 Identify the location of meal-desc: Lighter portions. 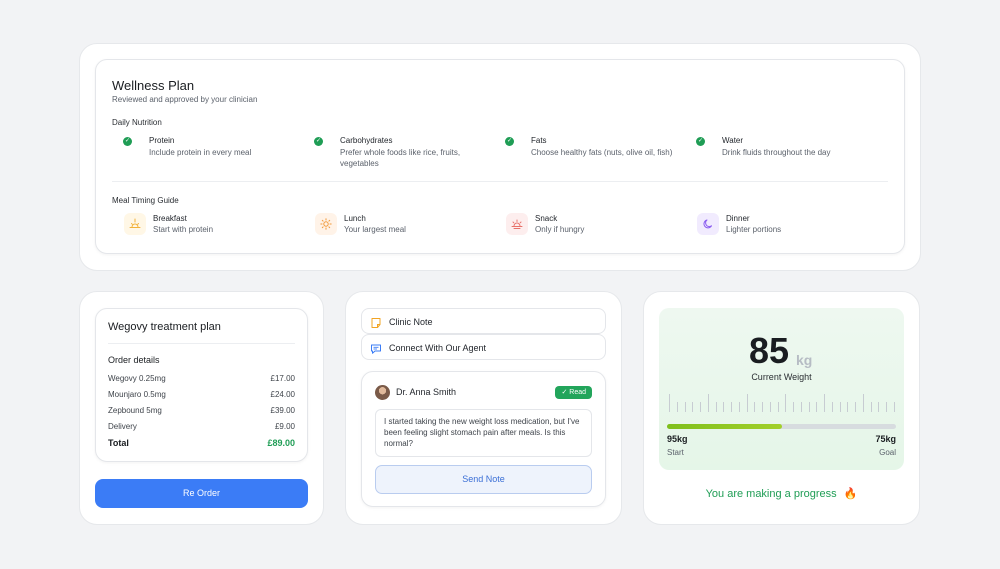
(754, 229).